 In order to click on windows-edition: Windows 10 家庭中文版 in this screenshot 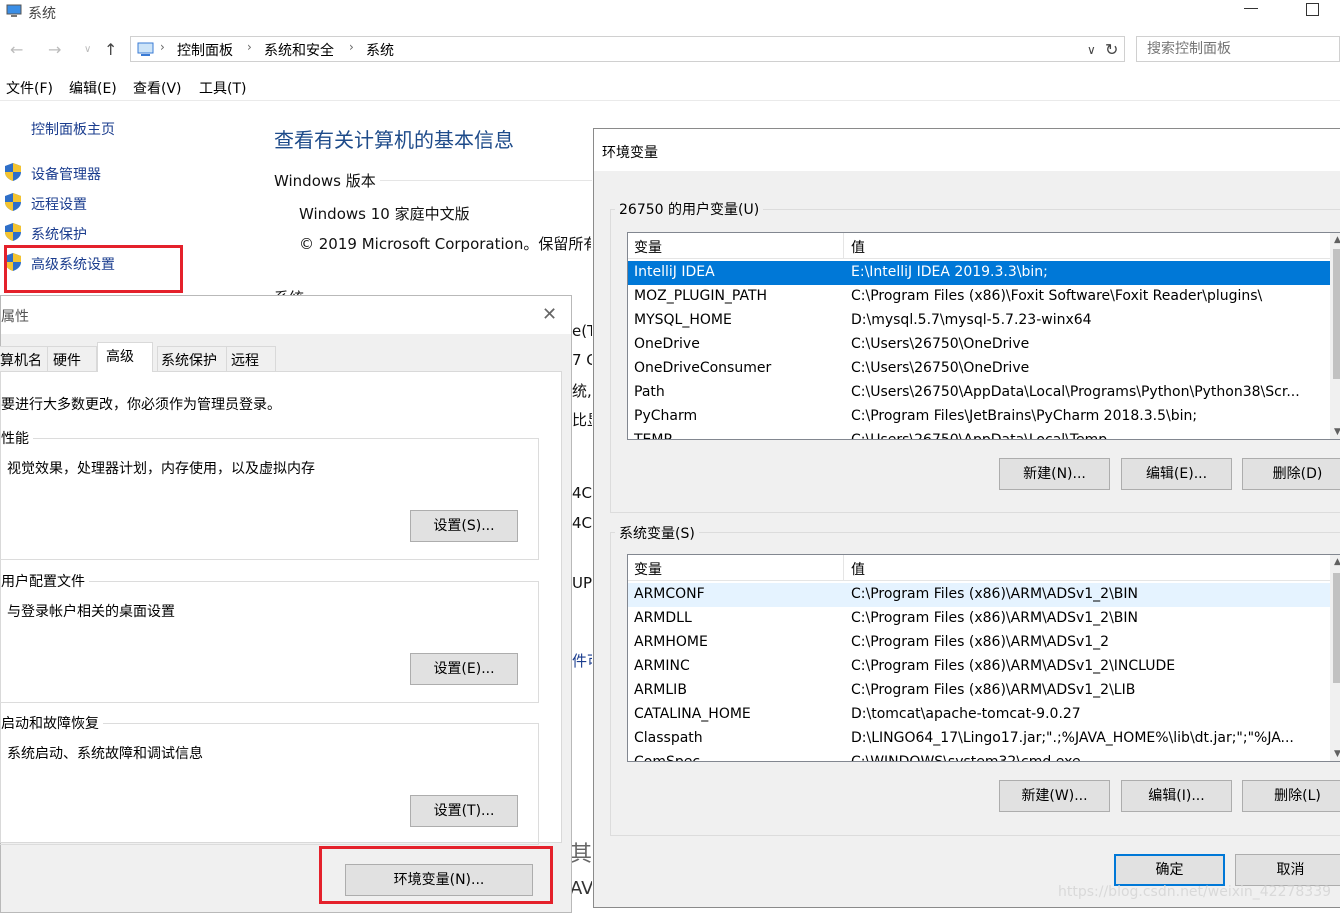, I will do `click(384, 214)`.